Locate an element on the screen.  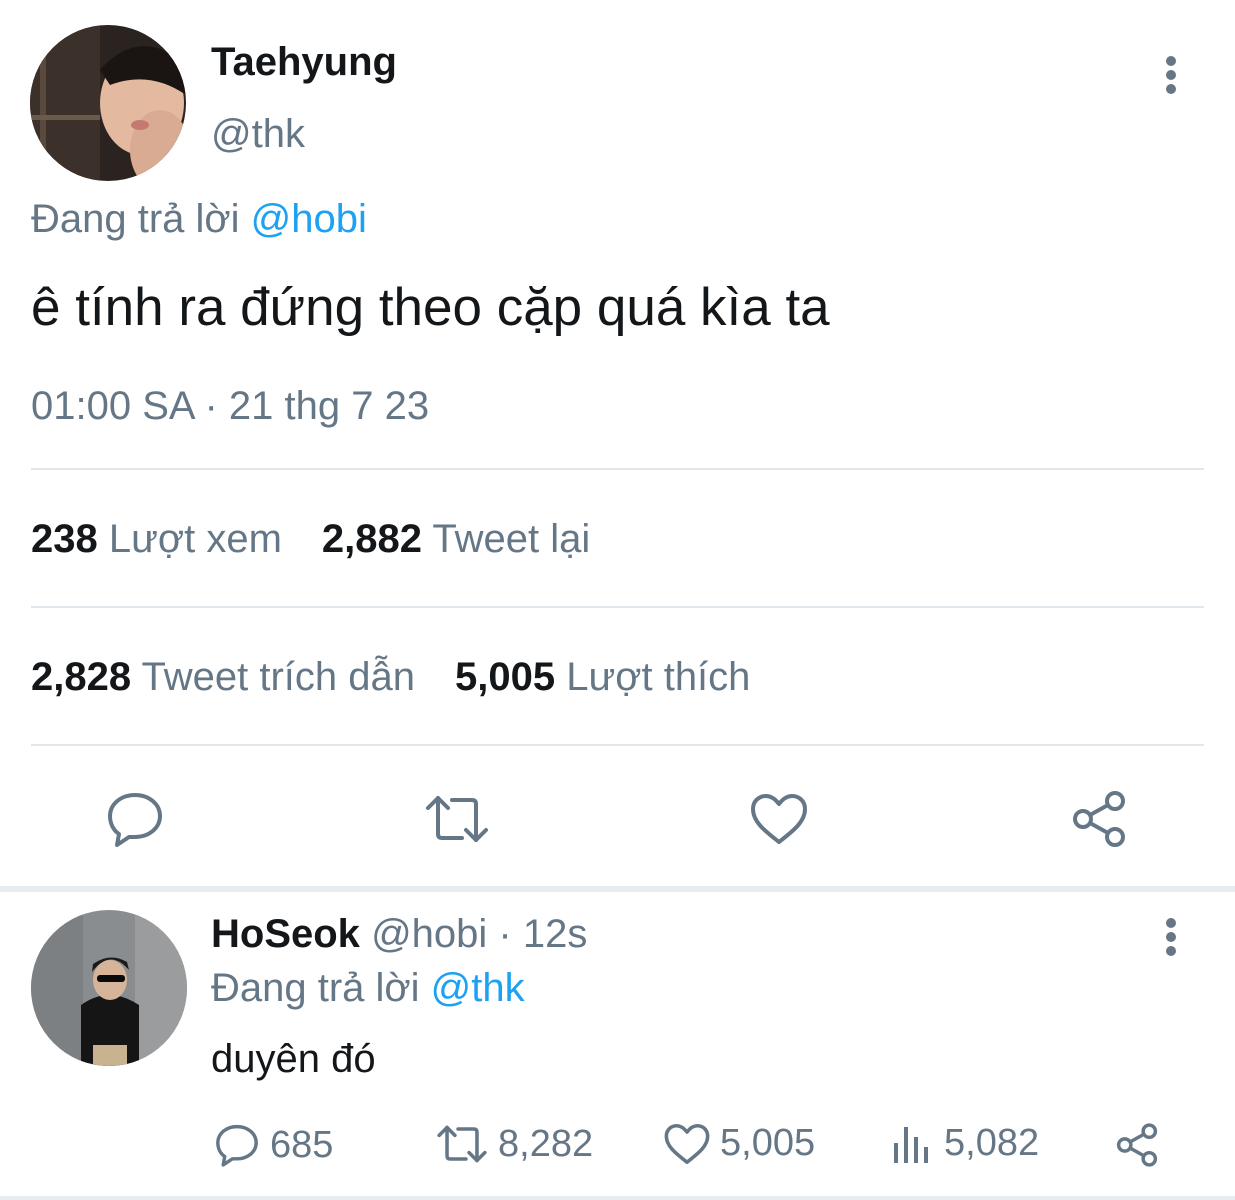
views-count: 5,082 is located at coordinates (992, 1143).